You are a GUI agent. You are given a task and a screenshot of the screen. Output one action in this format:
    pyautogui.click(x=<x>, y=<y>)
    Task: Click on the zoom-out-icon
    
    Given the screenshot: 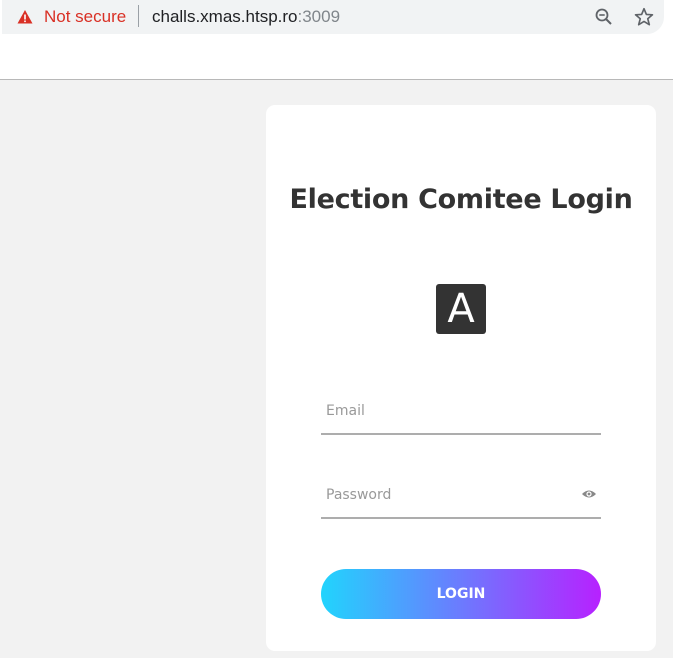 What is the action you would take?
    pyautogui.click(x=604, y=17)
    